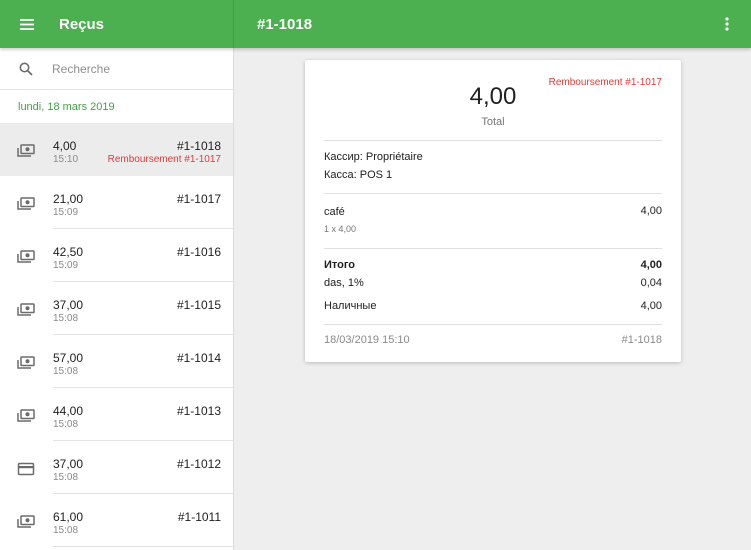  Describe the element at coordinates (116, 255) in the screenshot. I see `receipt-row: 42,50 15:09 #1-1016` at that location.